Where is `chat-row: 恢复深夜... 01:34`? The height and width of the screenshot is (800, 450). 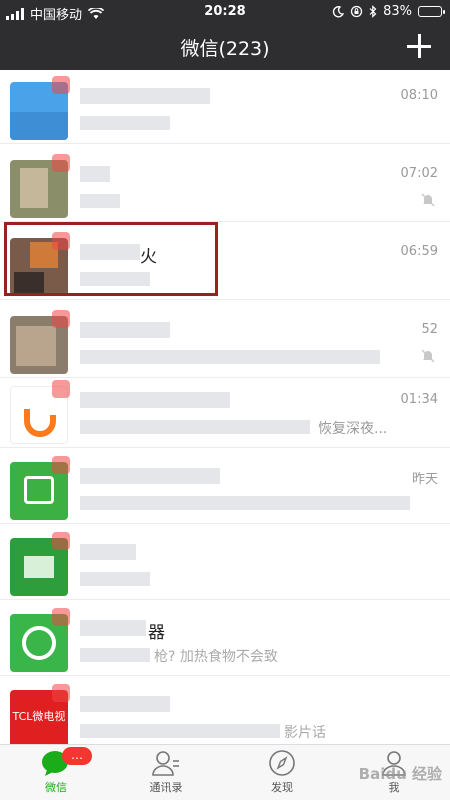 chat-row: 恢复深夜... 01:34 is located at coordinates (225, 411).